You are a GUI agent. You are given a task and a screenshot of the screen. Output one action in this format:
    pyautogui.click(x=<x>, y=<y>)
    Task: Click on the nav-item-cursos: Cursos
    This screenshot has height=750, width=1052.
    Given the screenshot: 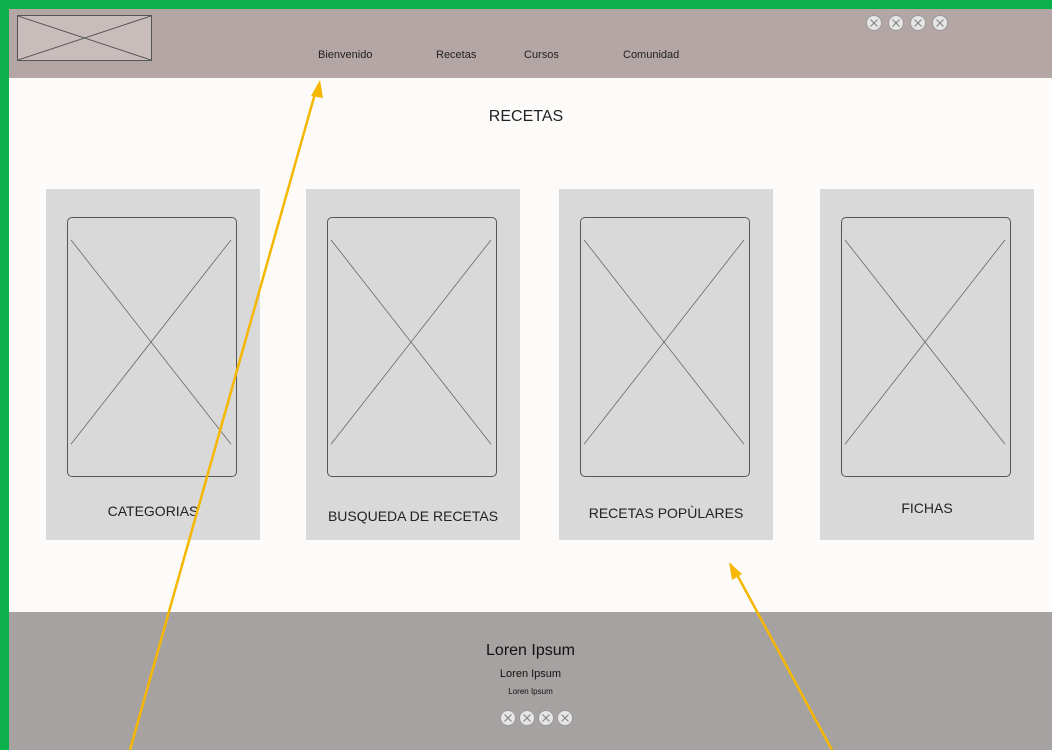 What is the action you would take?
    pyautogui.click(x=541, y=55)
    